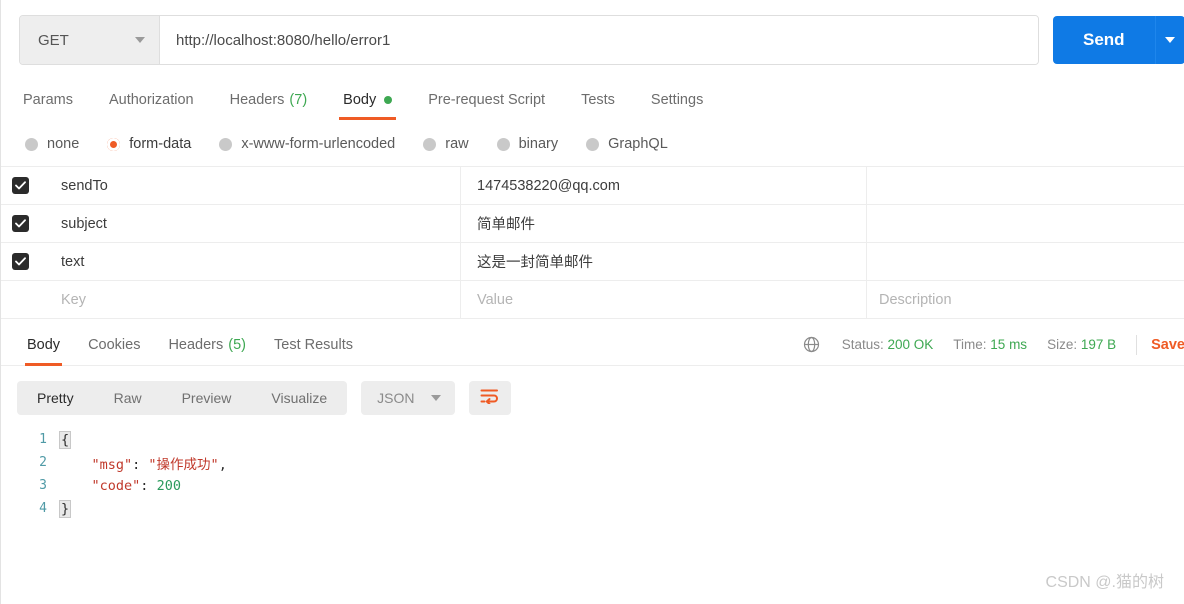 The image size is (1184, 604). Describe the element at coordinates (151, 100) in the screenshot. I see `tab-authorization: Authorization` at that location.